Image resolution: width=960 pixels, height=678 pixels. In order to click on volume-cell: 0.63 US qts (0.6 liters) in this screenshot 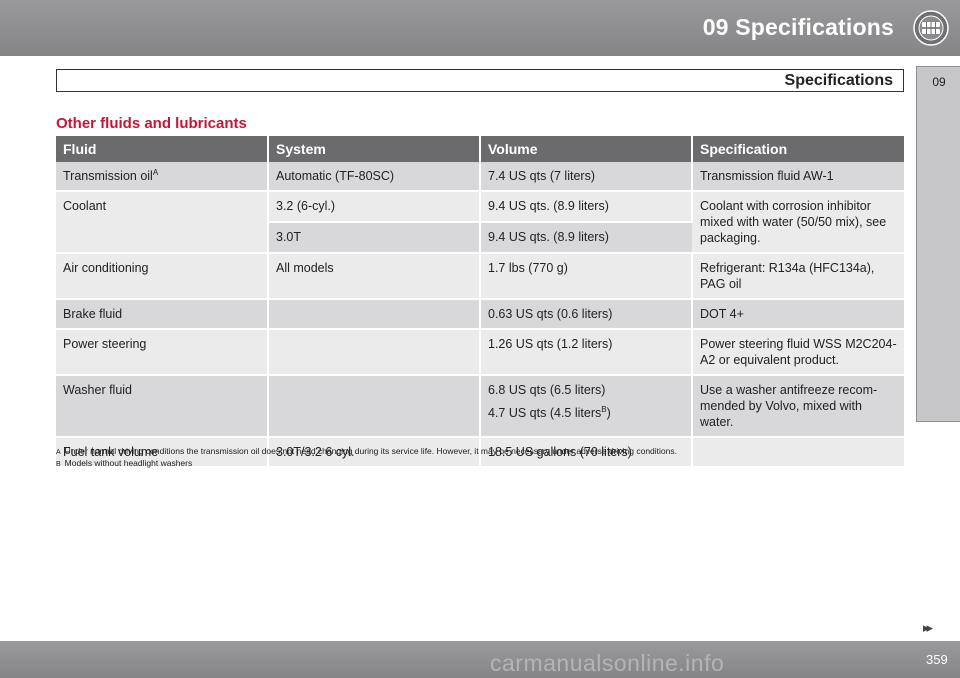, I will do `click(586, 314)`.